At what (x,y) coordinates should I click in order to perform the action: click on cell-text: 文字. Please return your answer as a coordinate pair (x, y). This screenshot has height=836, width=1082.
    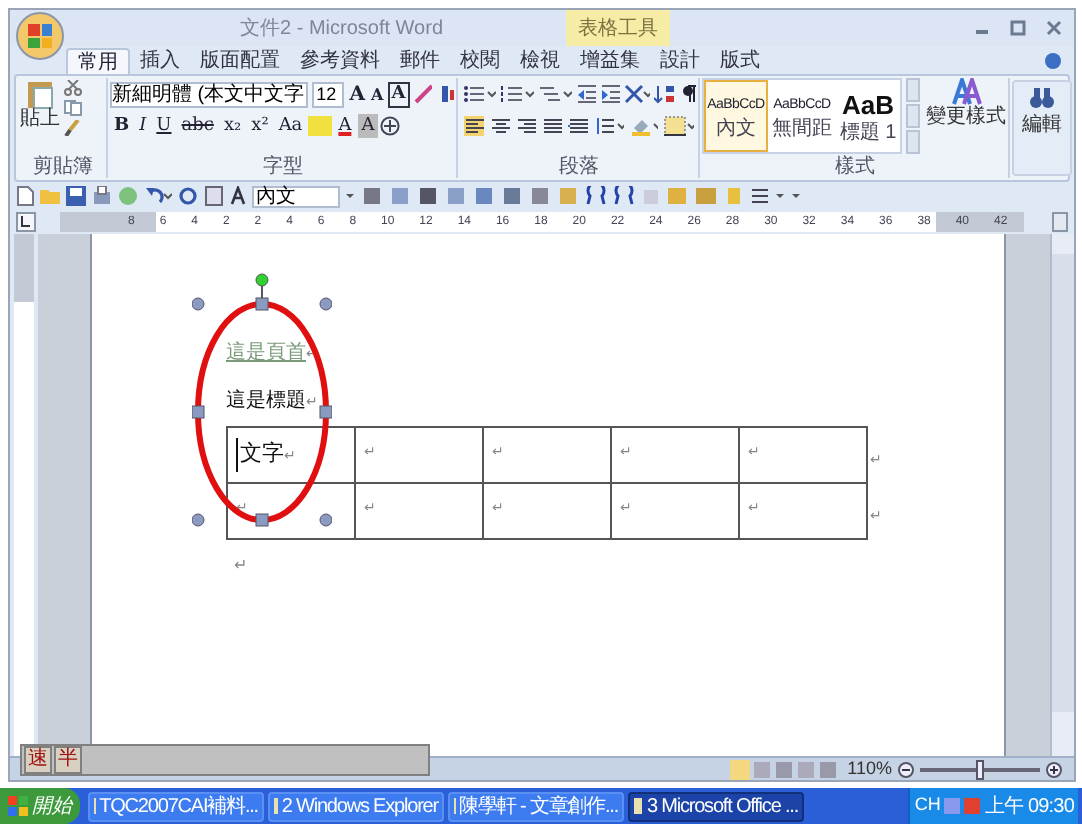
    Looking at the image, I should click on (260, 455).